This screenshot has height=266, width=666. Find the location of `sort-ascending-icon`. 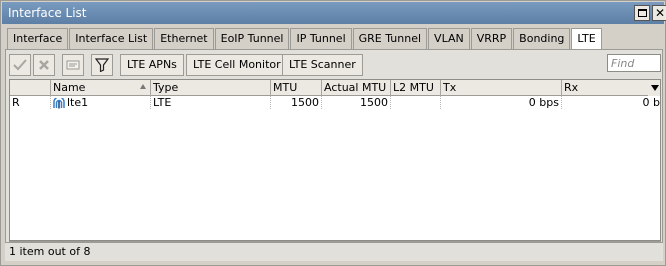

sort-ascending-icon is located at coordinates (143, 86).